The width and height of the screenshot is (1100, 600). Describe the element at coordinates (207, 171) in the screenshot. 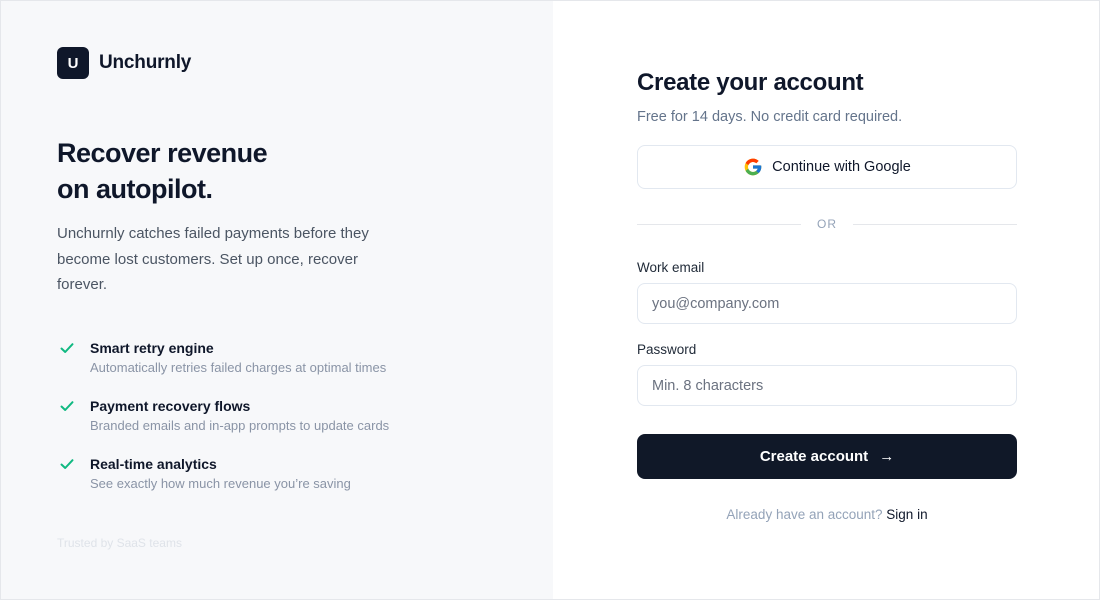

I see `hero-heading: Recover revenue on autopilot.` at that location.